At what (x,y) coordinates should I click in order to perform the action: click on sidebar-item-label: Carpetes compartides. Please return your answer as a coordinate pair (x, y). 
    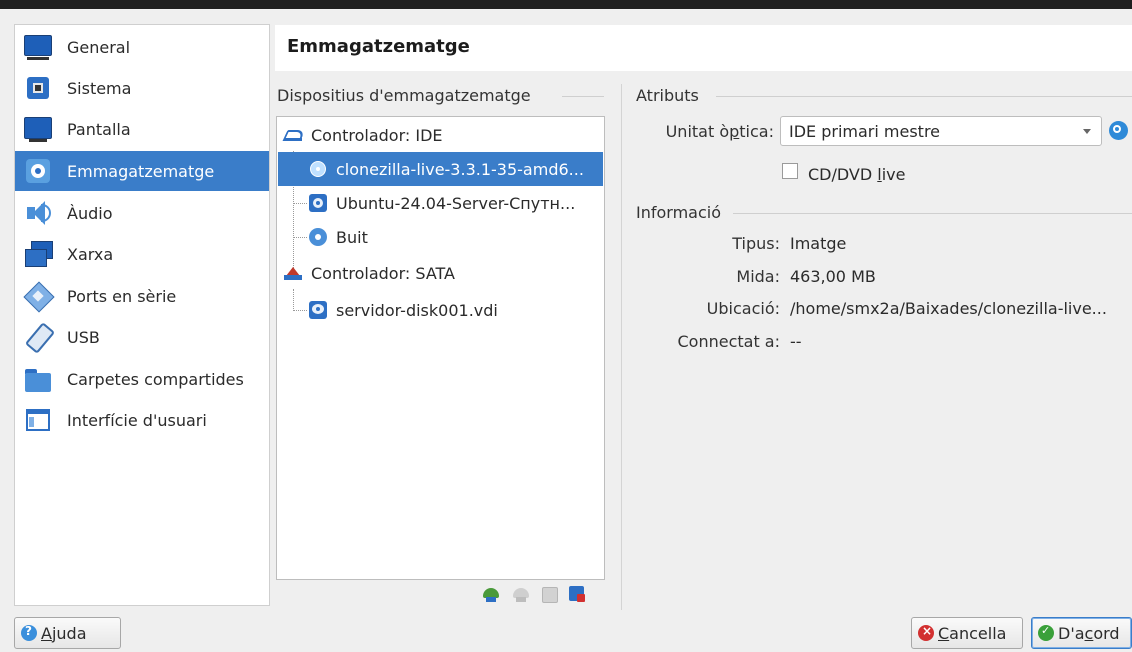
    Looking at the image, I should click on (155, 379).